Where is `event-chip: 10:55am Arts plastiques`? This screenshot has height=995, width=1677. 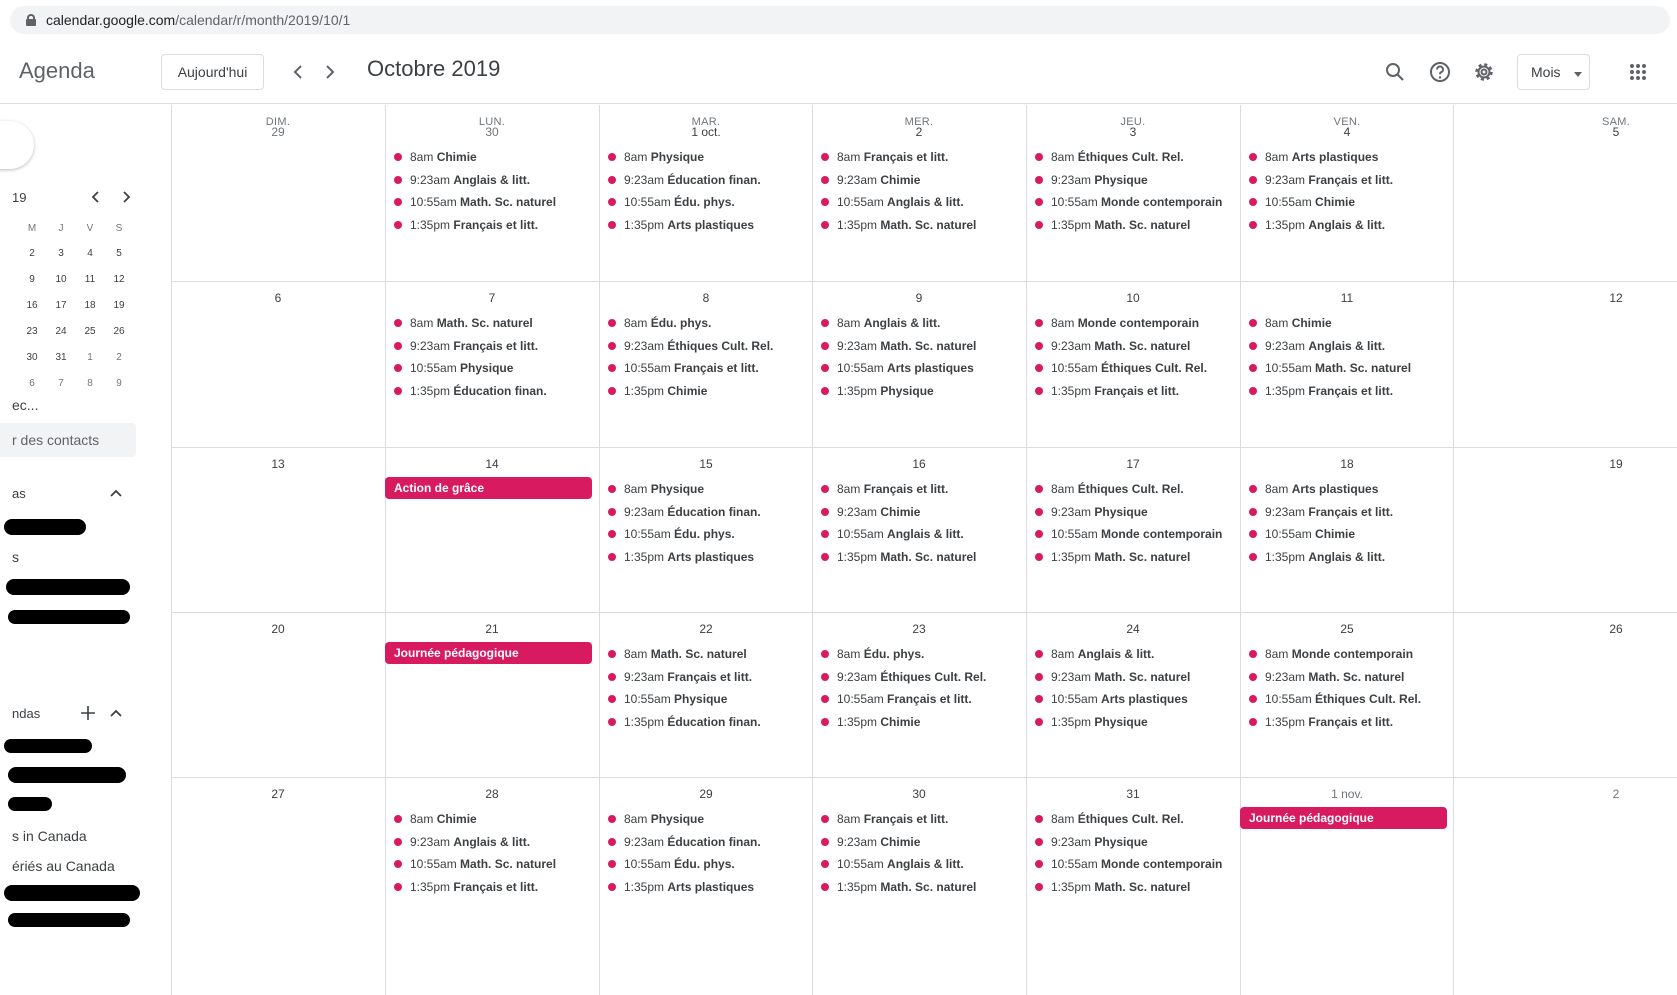 event-chip: 10:55am Arts plastiques is located at coordinates (918, 368).